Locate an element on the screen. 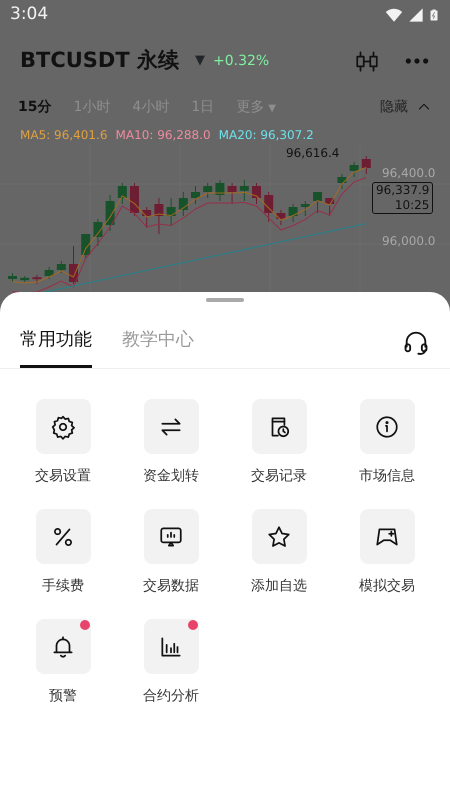 This screenshot has height=799, width=450. function-label: 模拟交易 is located at coordinates (387, 586).